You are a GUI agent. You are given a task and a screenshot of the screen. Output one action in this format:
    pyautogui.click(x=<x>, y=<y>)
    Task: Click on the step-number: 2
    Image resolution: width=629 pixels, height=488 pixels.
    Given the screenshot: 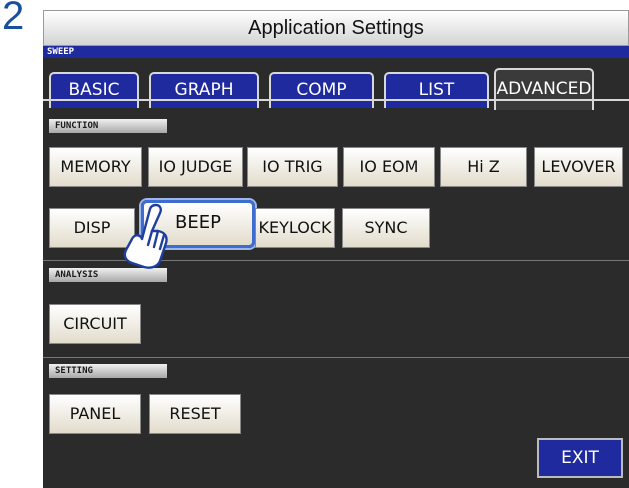 What is the action you would take?
    pyautogui.click(x=13, y=19)
    